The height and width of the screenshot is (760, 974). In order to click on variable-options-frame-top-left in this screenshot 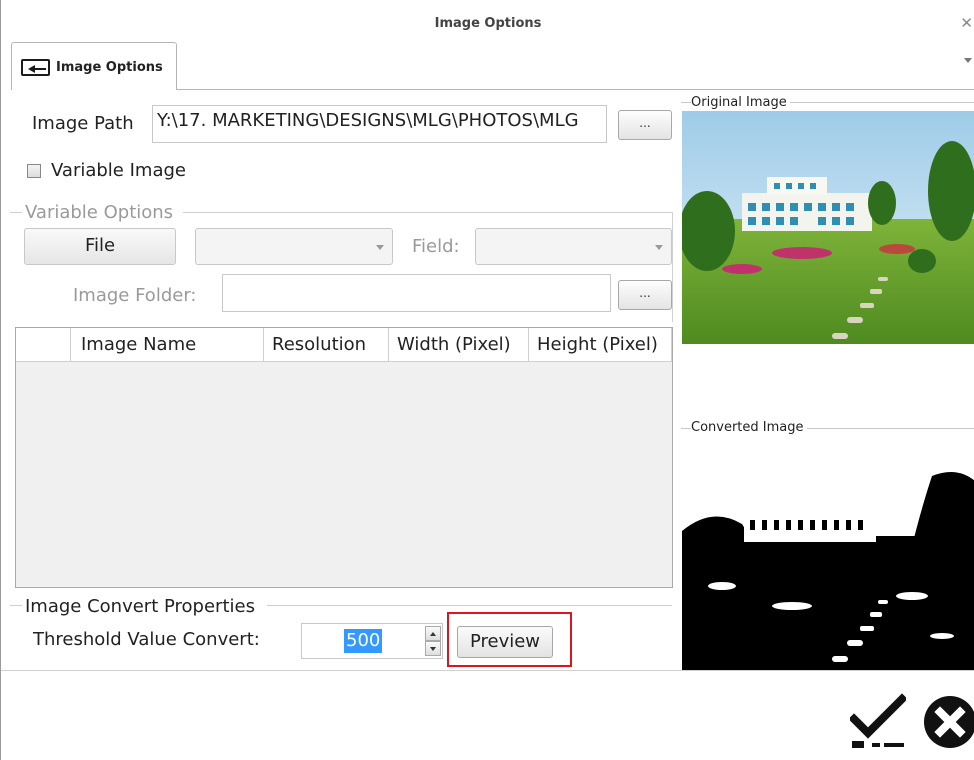, I will do `click(16, 212)`.